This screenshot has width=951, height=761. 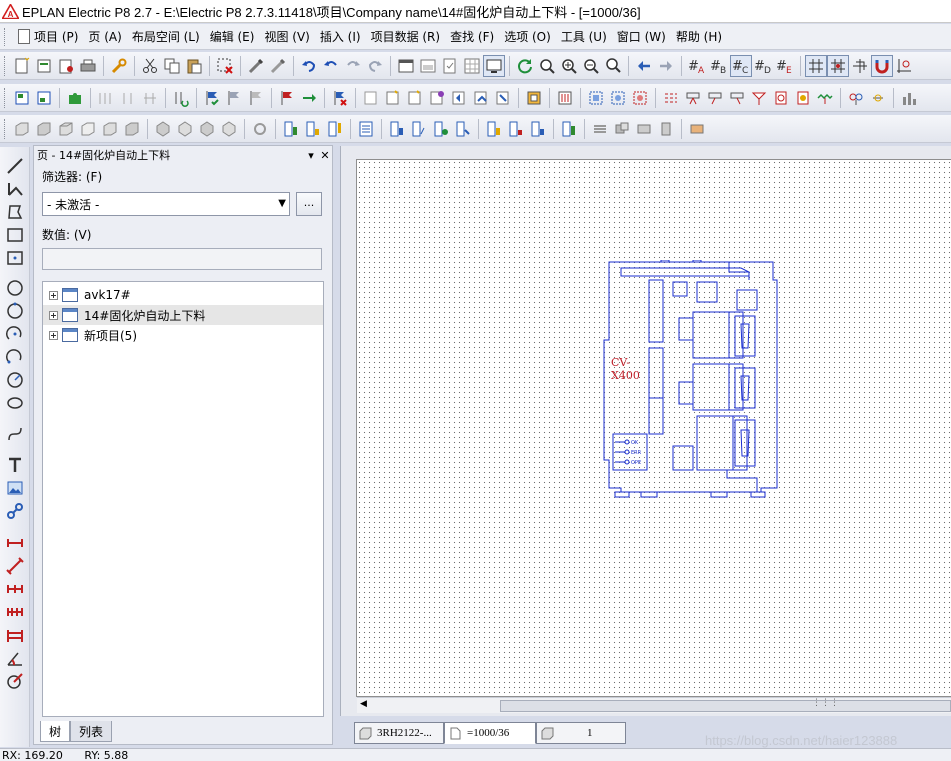 I want to click on duct-icon, so click(x=335, y=129).